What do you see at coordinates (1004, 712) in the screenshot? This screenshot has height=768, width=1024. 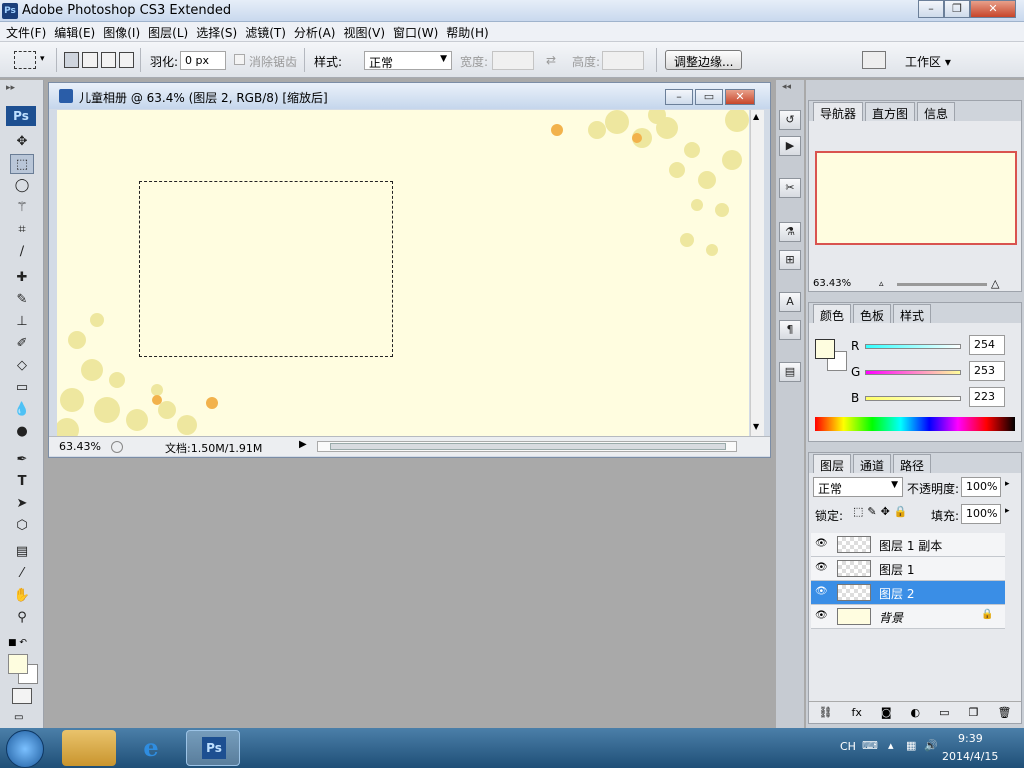 I see `delete-layer-icon: 🗑` at bounding box center [1004, 712].